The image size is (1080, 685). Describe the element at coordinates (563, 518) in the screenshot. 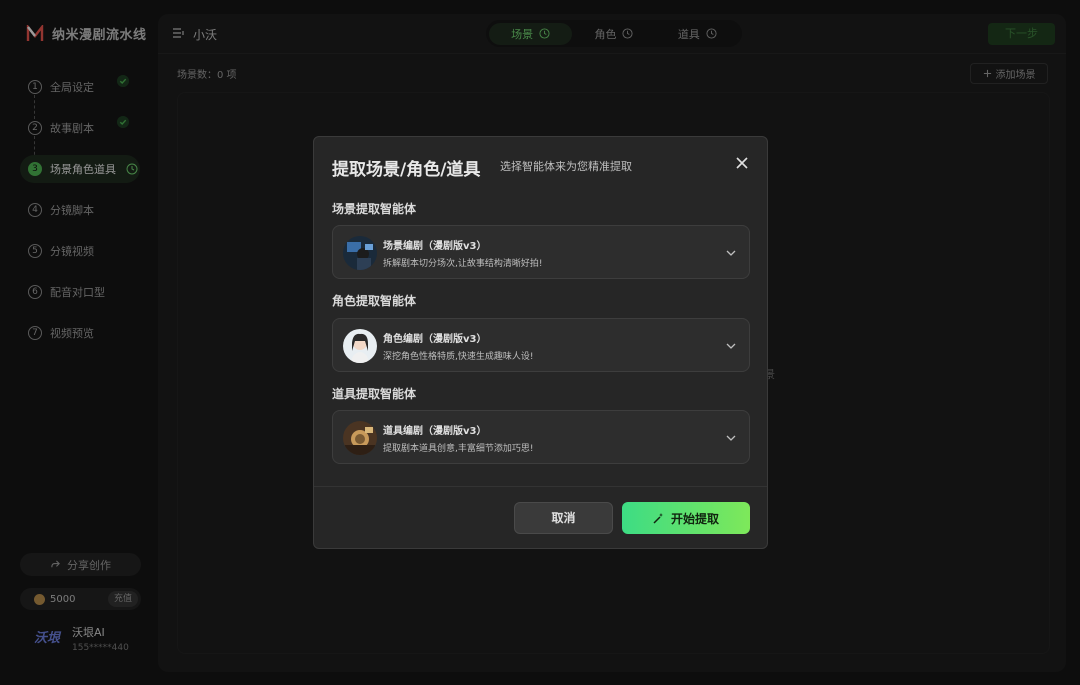

I see `cancel-button: 取消` at that location.